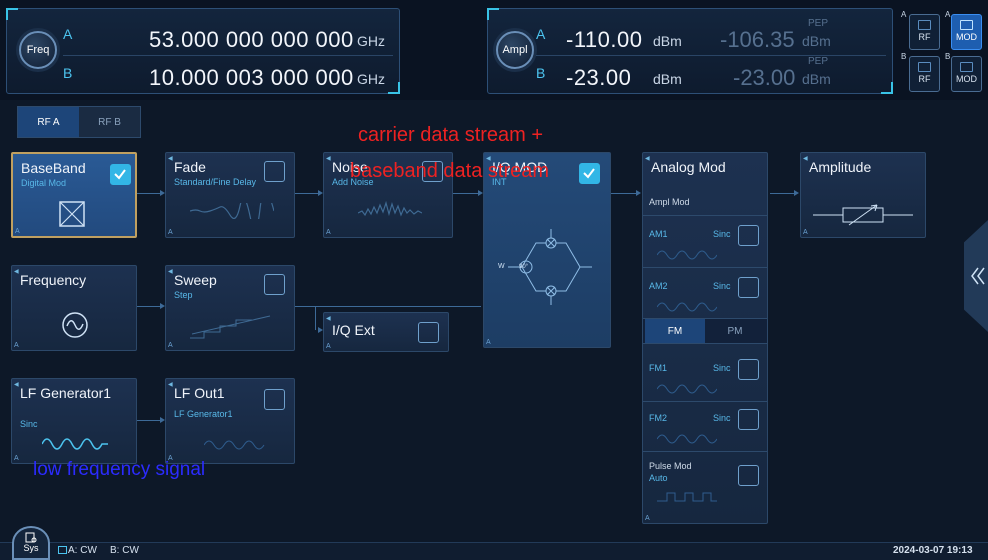 Image resolution: width=988 pixels, height=560 pixels. I want to click on freq-divider, so click(228, 55).